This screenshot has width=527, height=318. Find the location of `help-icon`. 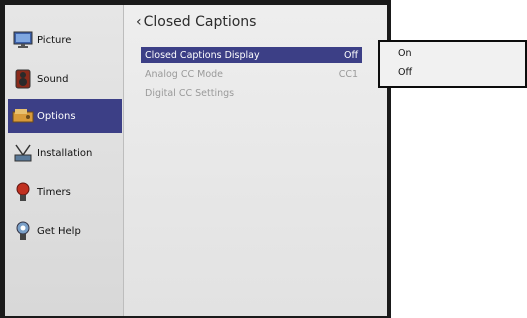

help-icon is located at coordinates (23, 231).